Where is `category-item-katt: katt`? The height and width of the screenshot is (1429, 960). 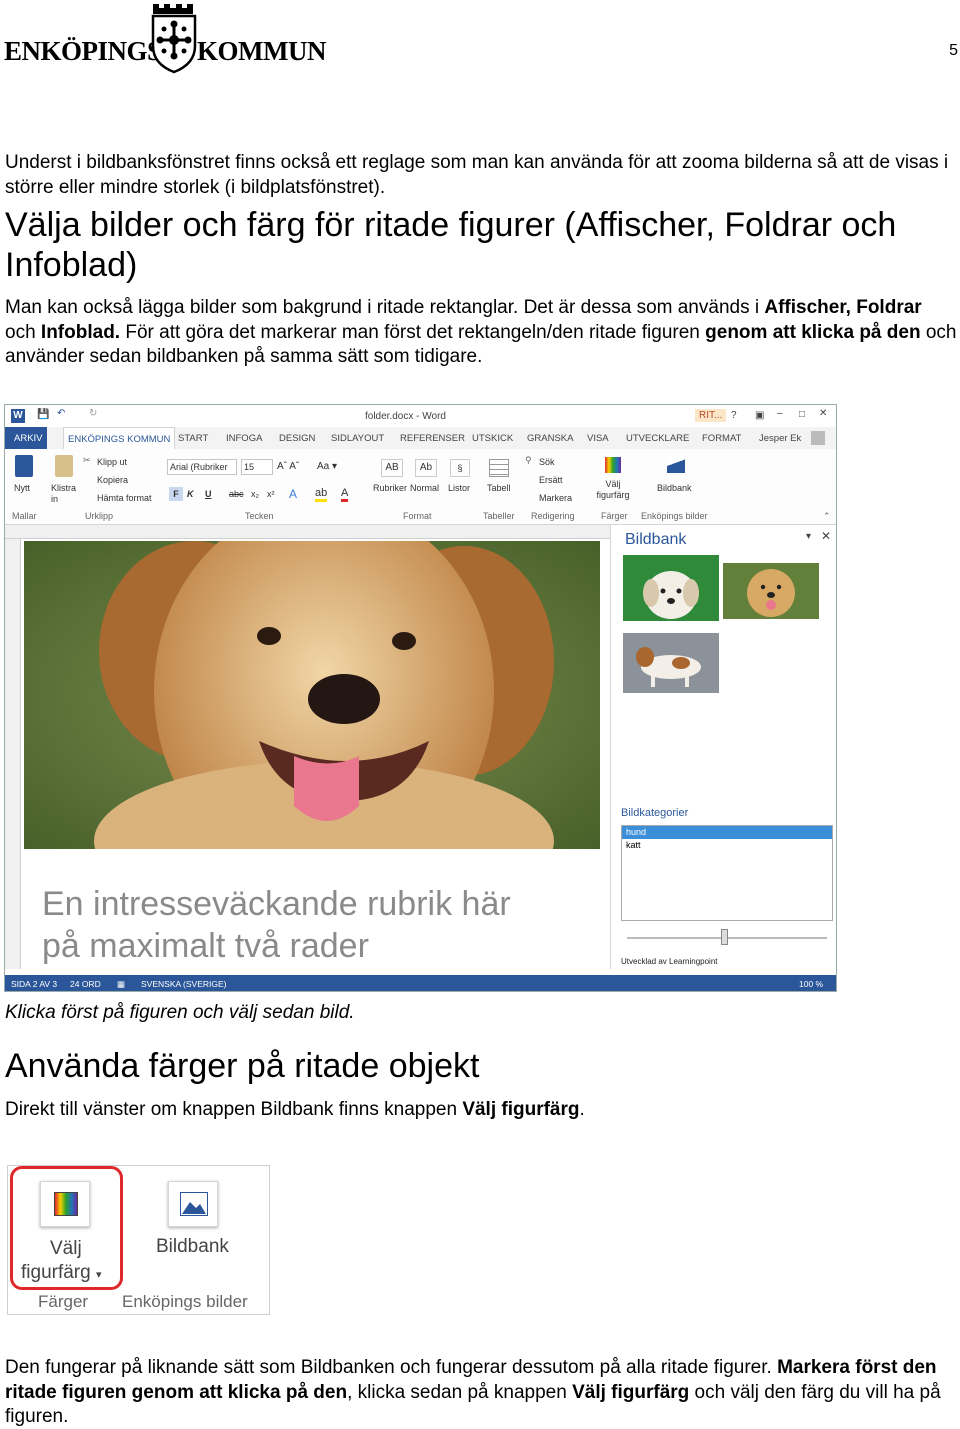
category-item-katt: katt is located at coordinates (727, 845).